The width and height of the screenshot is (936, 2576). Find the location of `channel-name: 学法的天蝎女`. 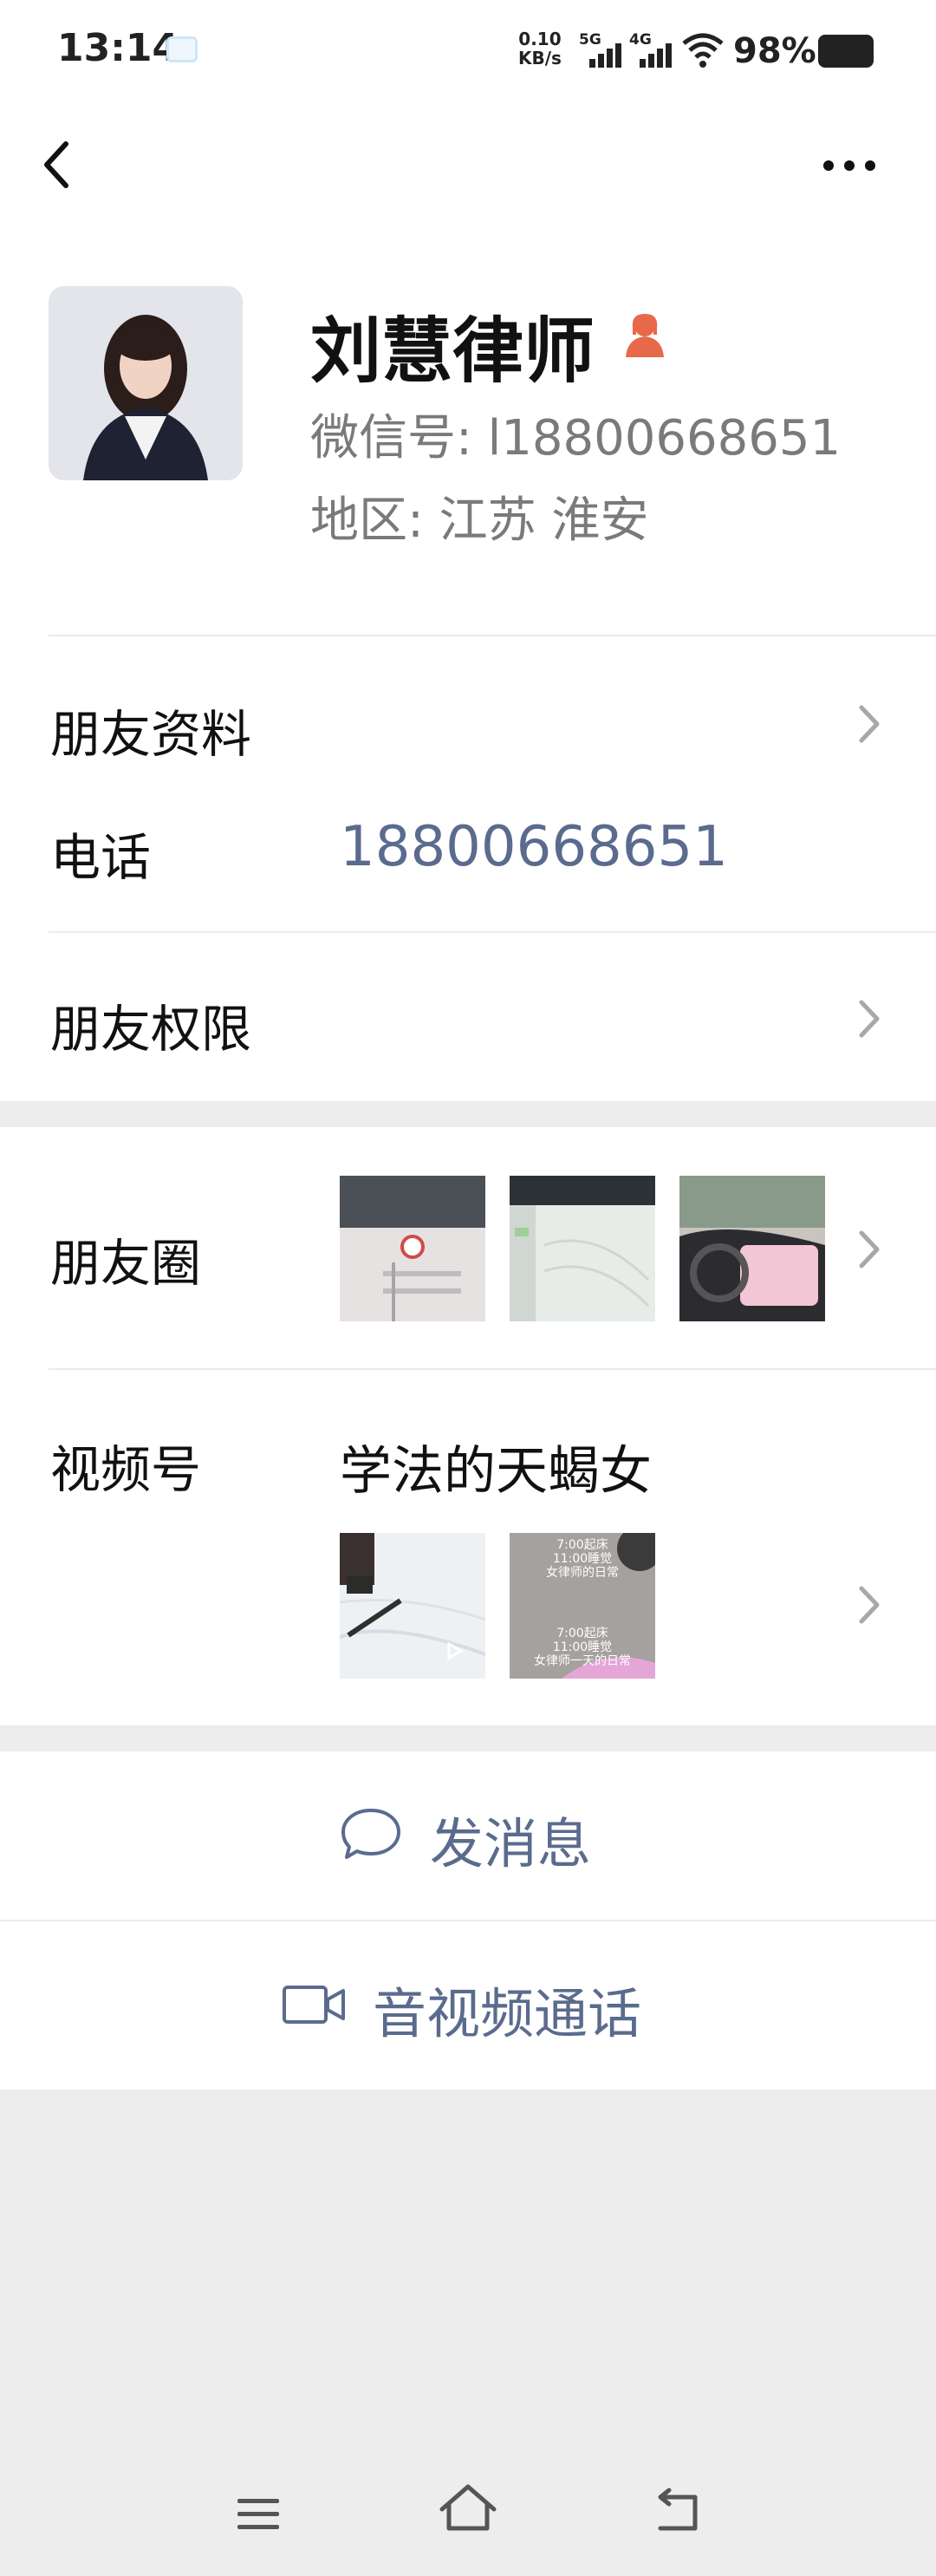

channel-name: 学法的天蝎女 is located at coordinates (496, 1472).